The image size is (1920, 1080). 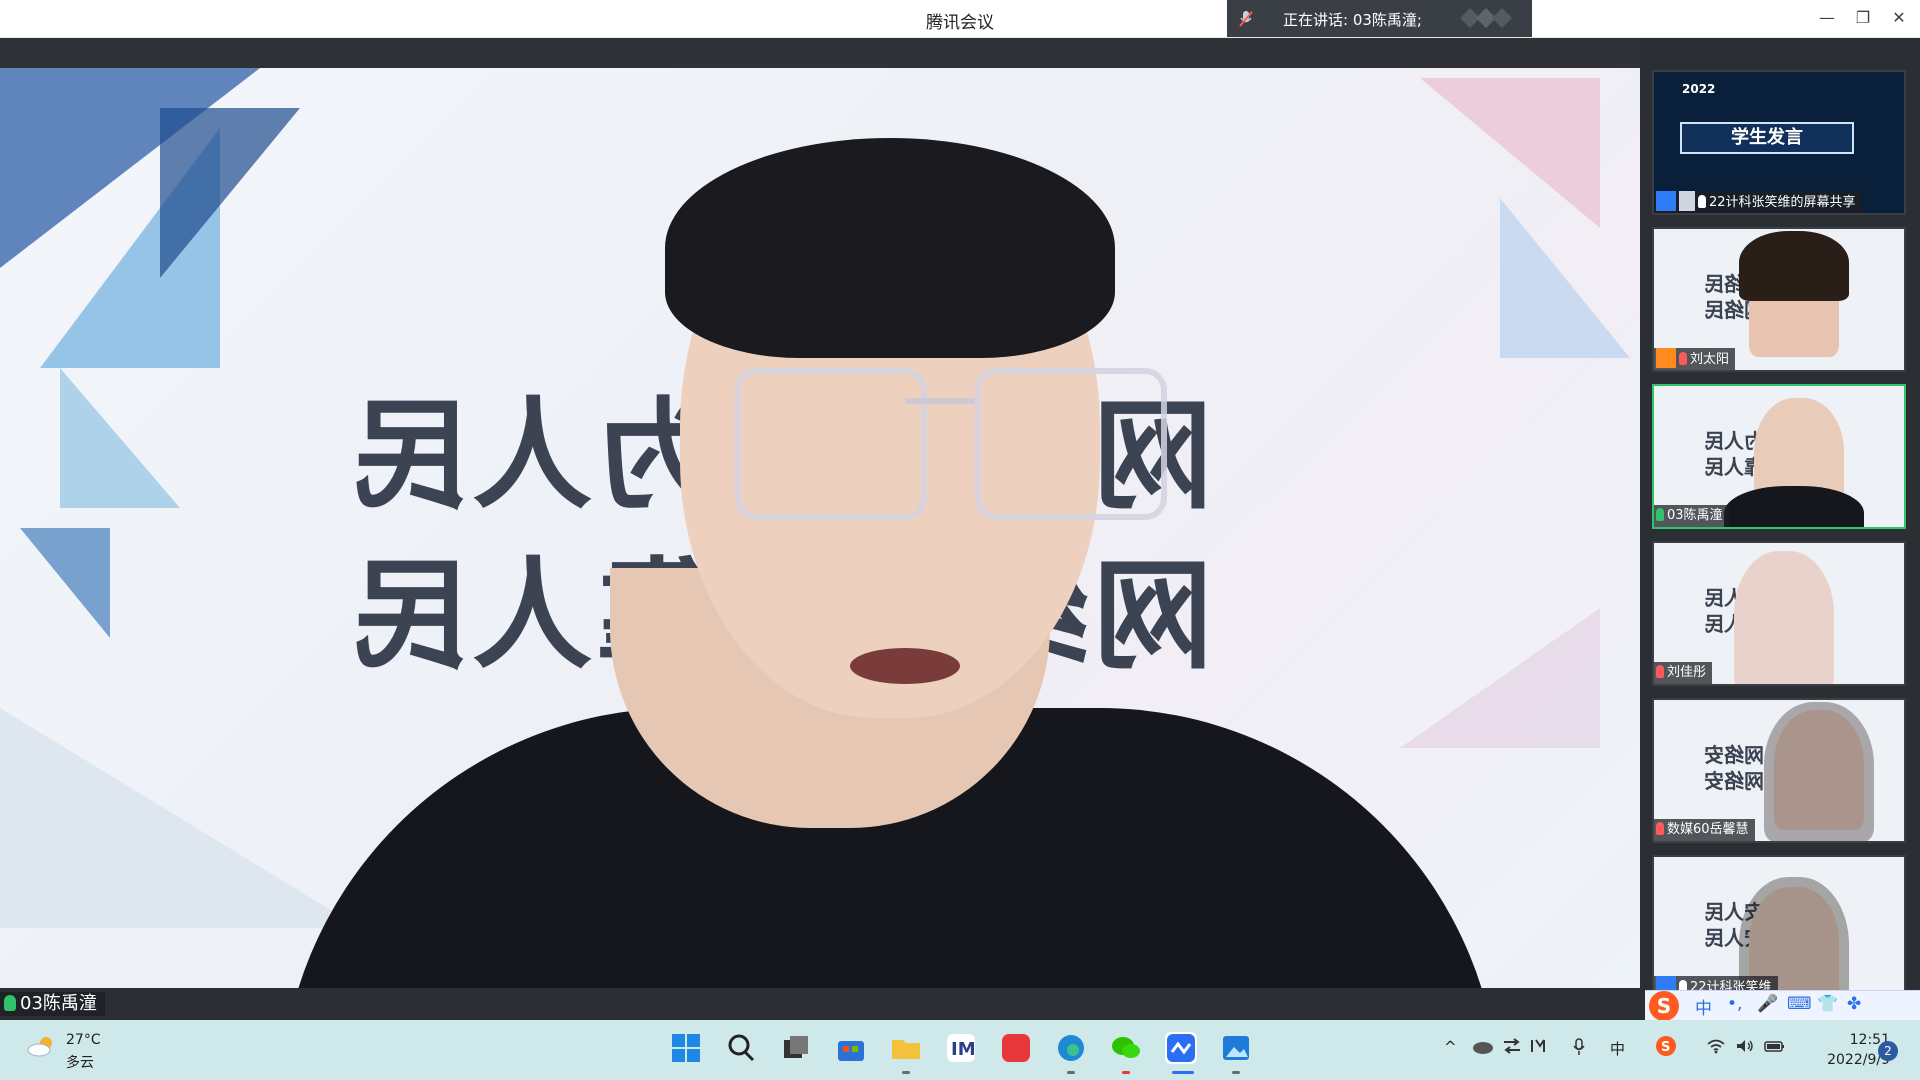 I want to click on participant-label: 03陈禹潼, so click(x=1691, y=516).